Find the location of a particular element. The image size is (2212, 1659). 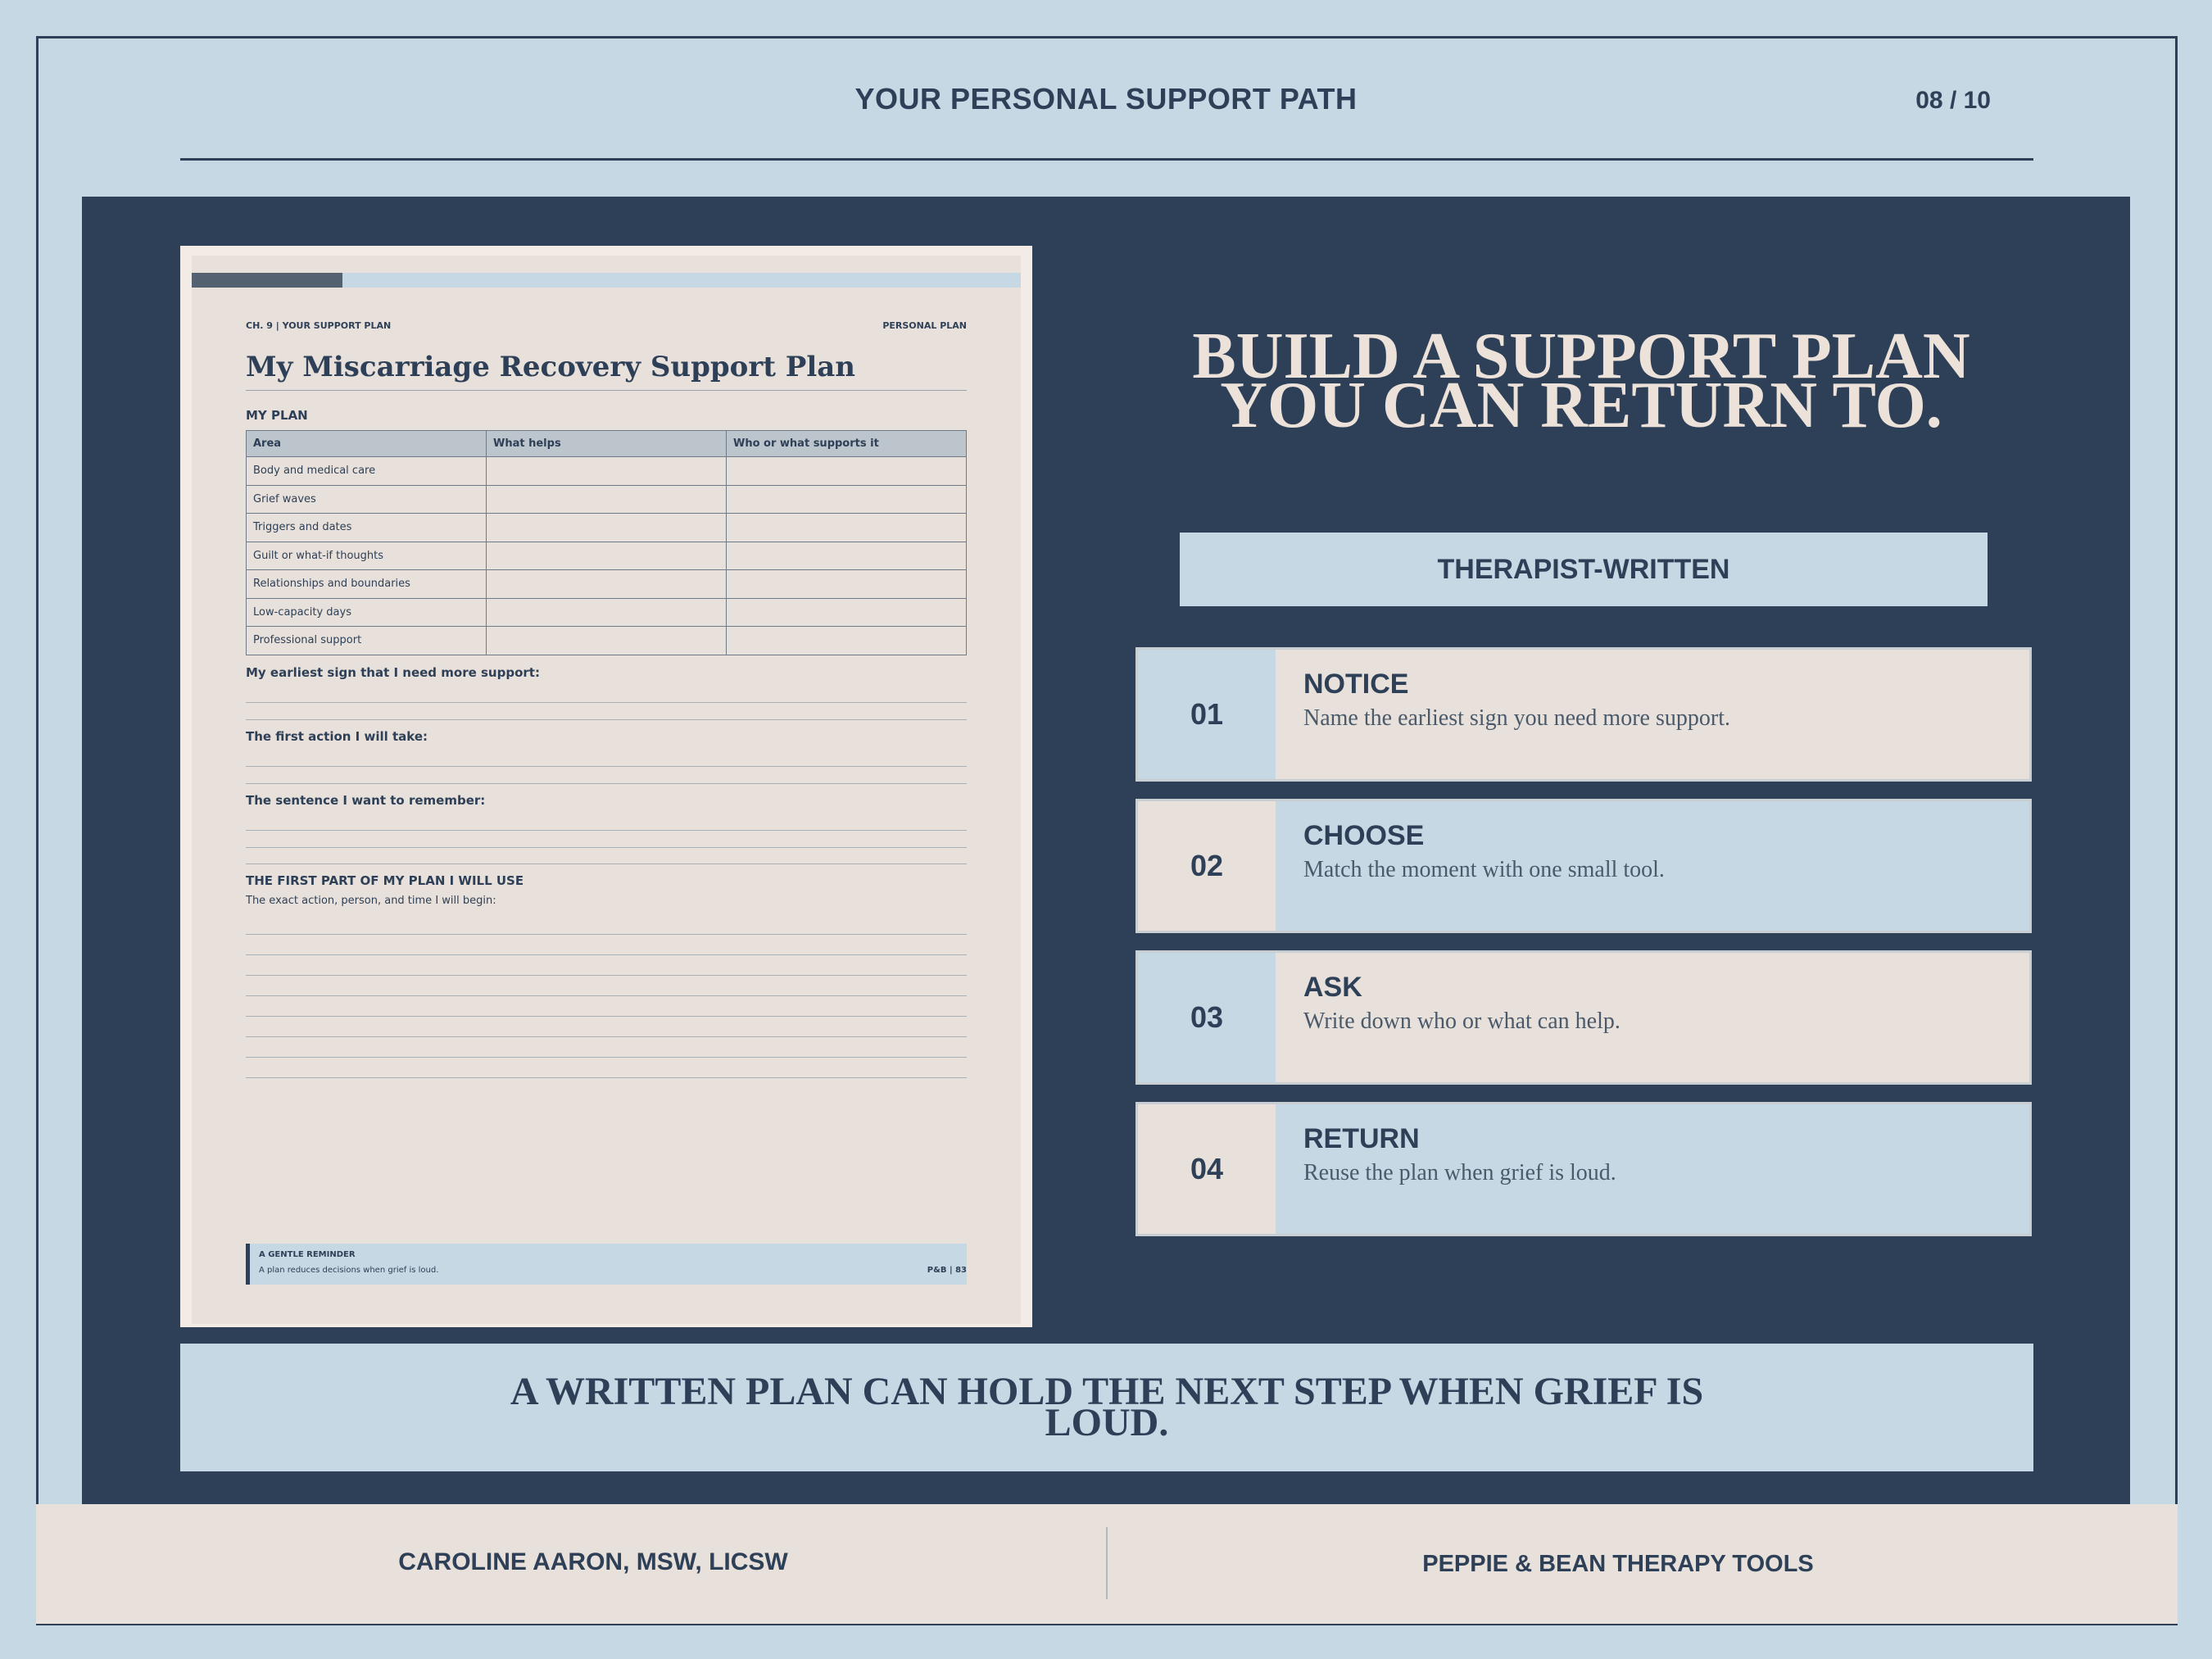

table-row: Professional support is located at coordinates (606, 640).